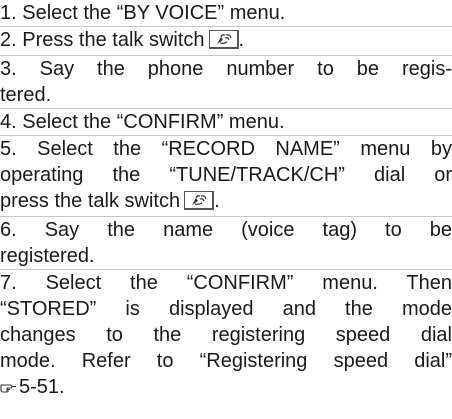  I want to click on step-2: 2. Press the talk switch., so click(226, 41).